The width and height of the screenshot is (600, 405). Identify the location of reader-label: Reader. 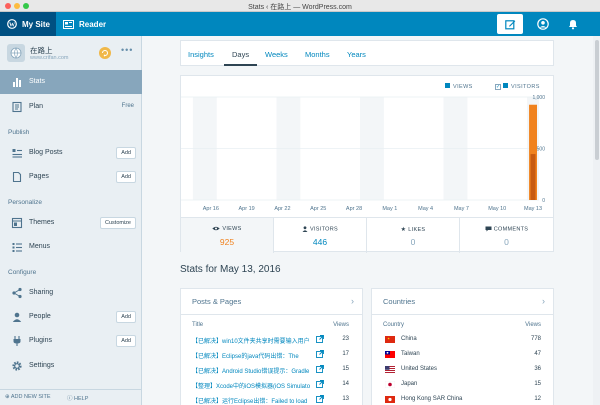
(93, 24).